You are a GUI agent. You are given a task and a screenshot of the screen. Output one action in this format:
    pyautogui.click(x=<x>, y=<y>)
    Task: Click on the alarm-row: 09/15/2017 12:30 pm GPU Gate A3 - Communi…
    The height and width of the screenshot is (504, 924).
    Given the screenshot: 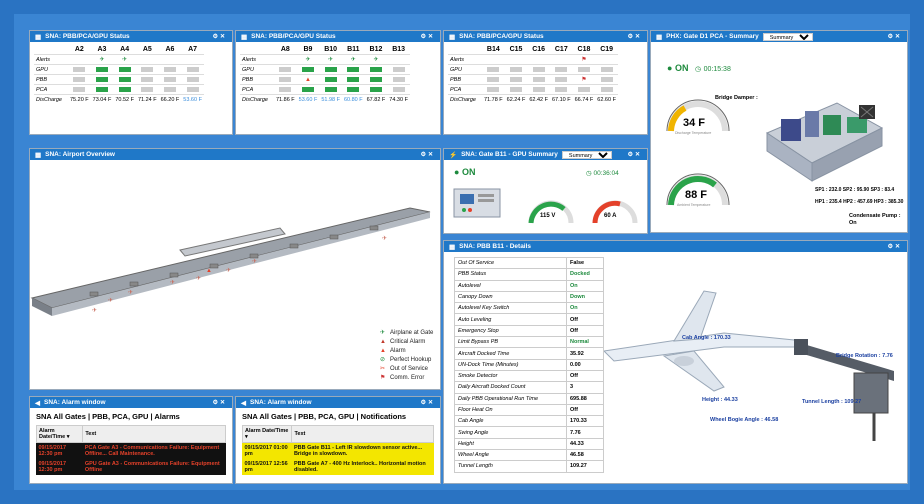 What is the action you would take?
    pyautogui.click(x=131, y=467)
    